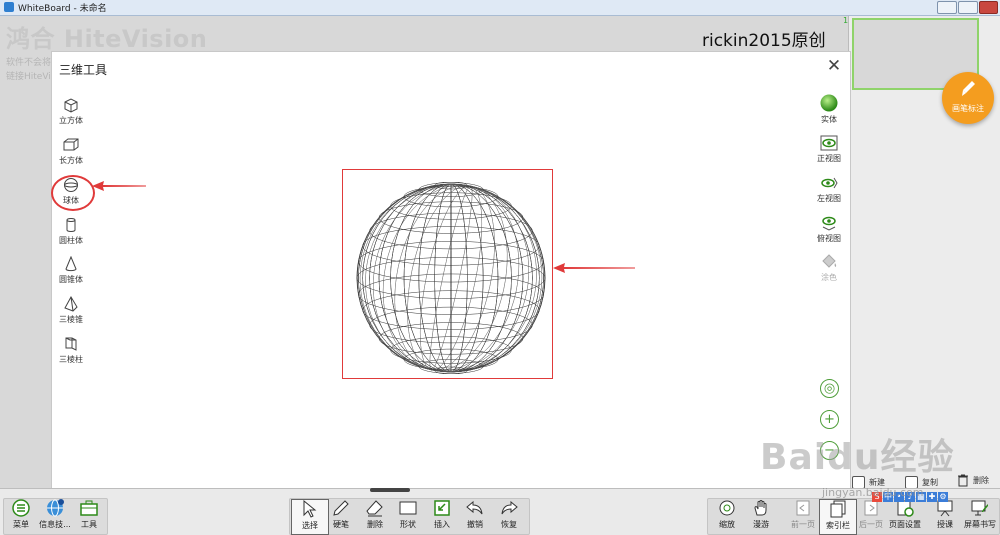  I want to click on insert-button: 插入, so click(442, 516).